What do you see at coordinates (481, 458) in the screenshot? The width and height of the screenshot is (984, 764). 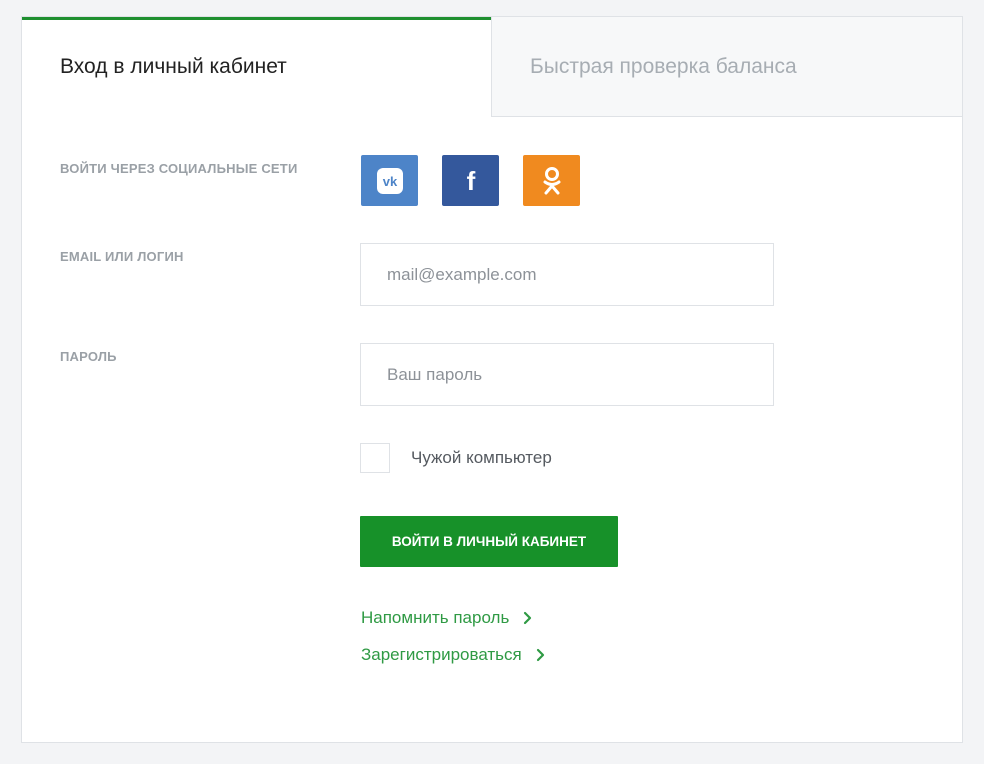 I see `foreign-computer-label: Чужой компьютер` at bounding box center [481, 458].